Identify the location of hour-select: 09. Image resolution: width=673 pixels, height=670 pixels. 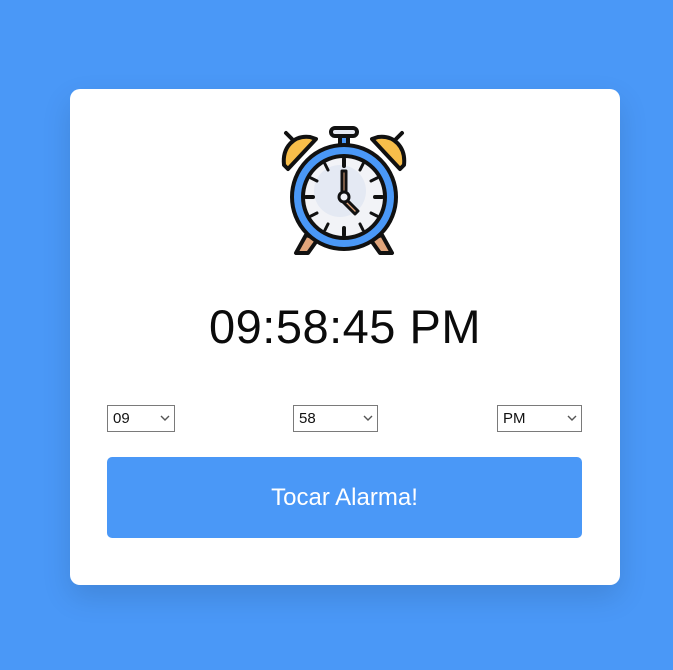
(141, 418).